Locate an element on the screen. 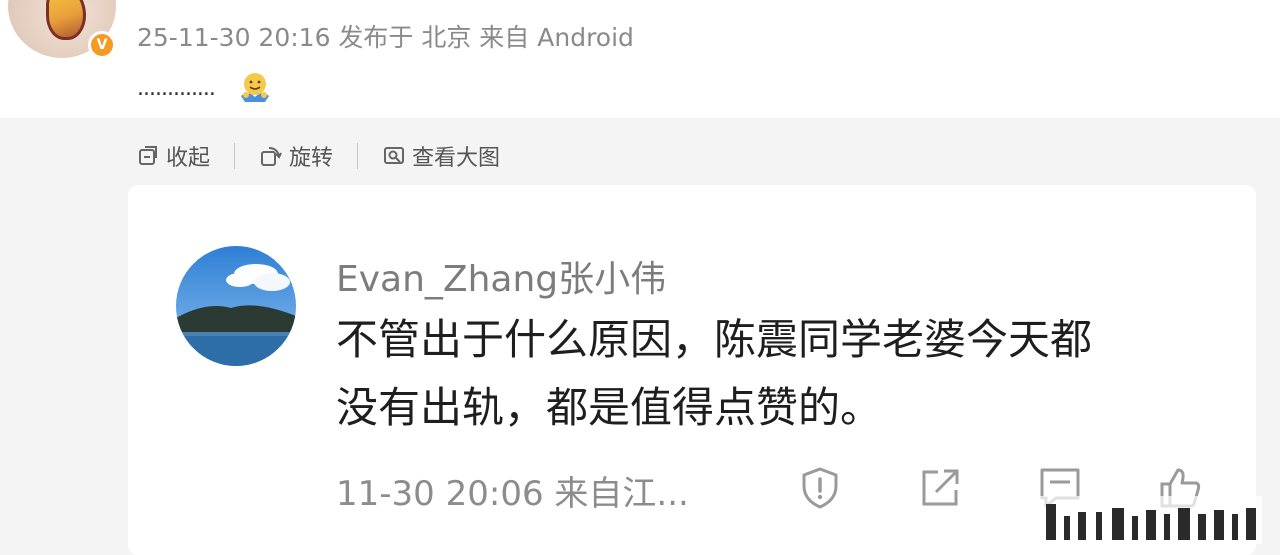 The width and height of the screenshot is (1280, 555). view-large-button: 查看大图 is located at coordinates (441, 156).